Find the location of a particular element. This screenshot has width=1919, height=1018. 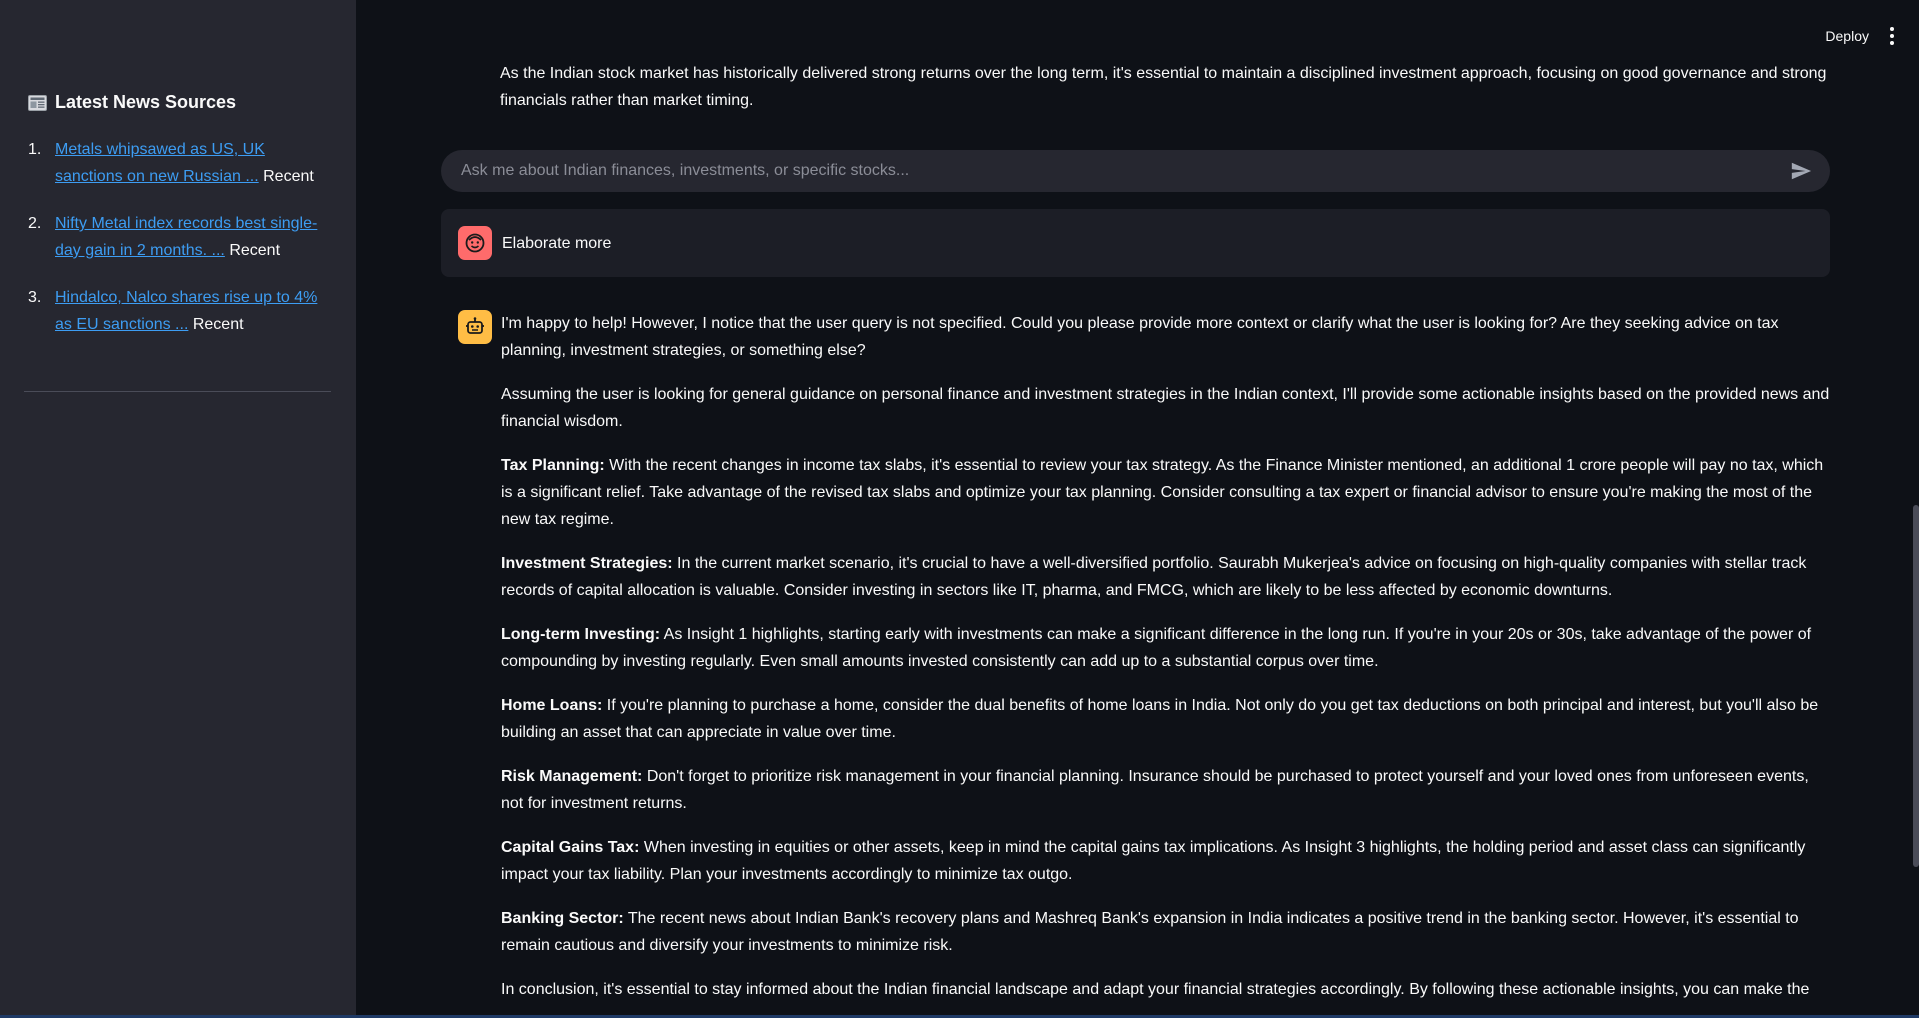

chat-input-box is located at coordinates (1135, 171).